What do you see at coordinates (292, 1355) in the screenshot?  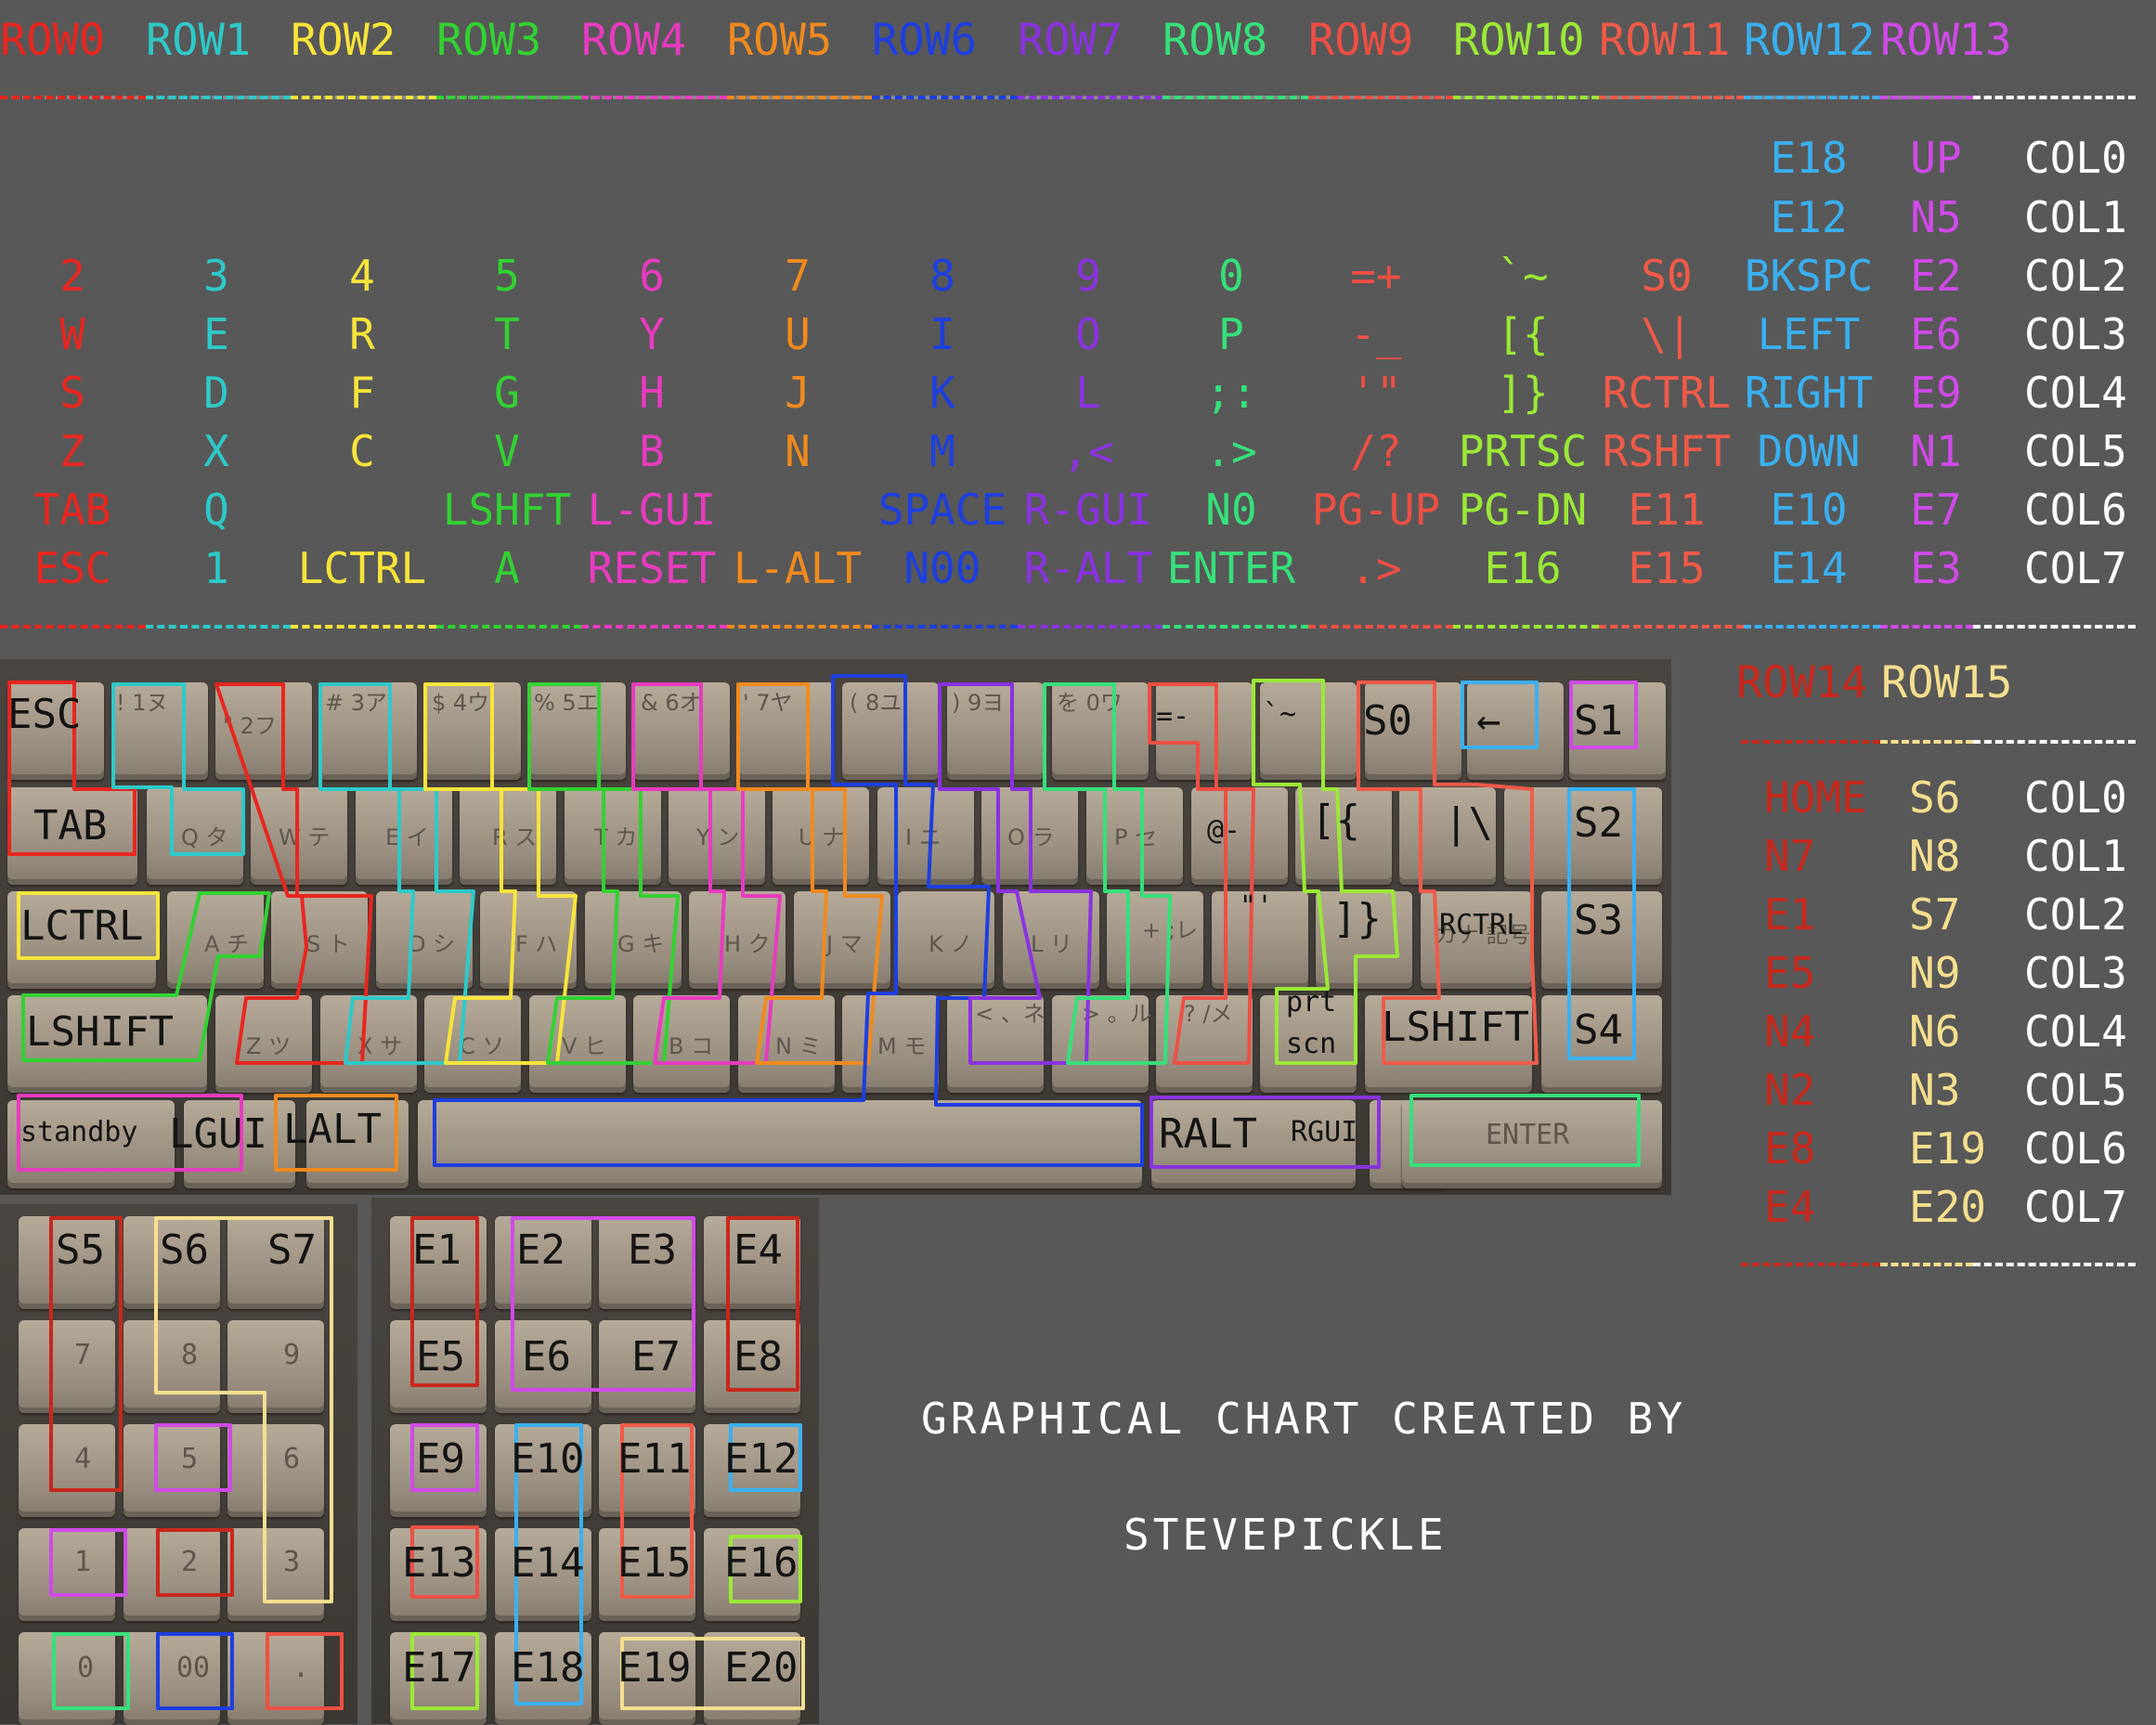 I see `numpad-label-k9: 9` at bounding box center [292, 1355].